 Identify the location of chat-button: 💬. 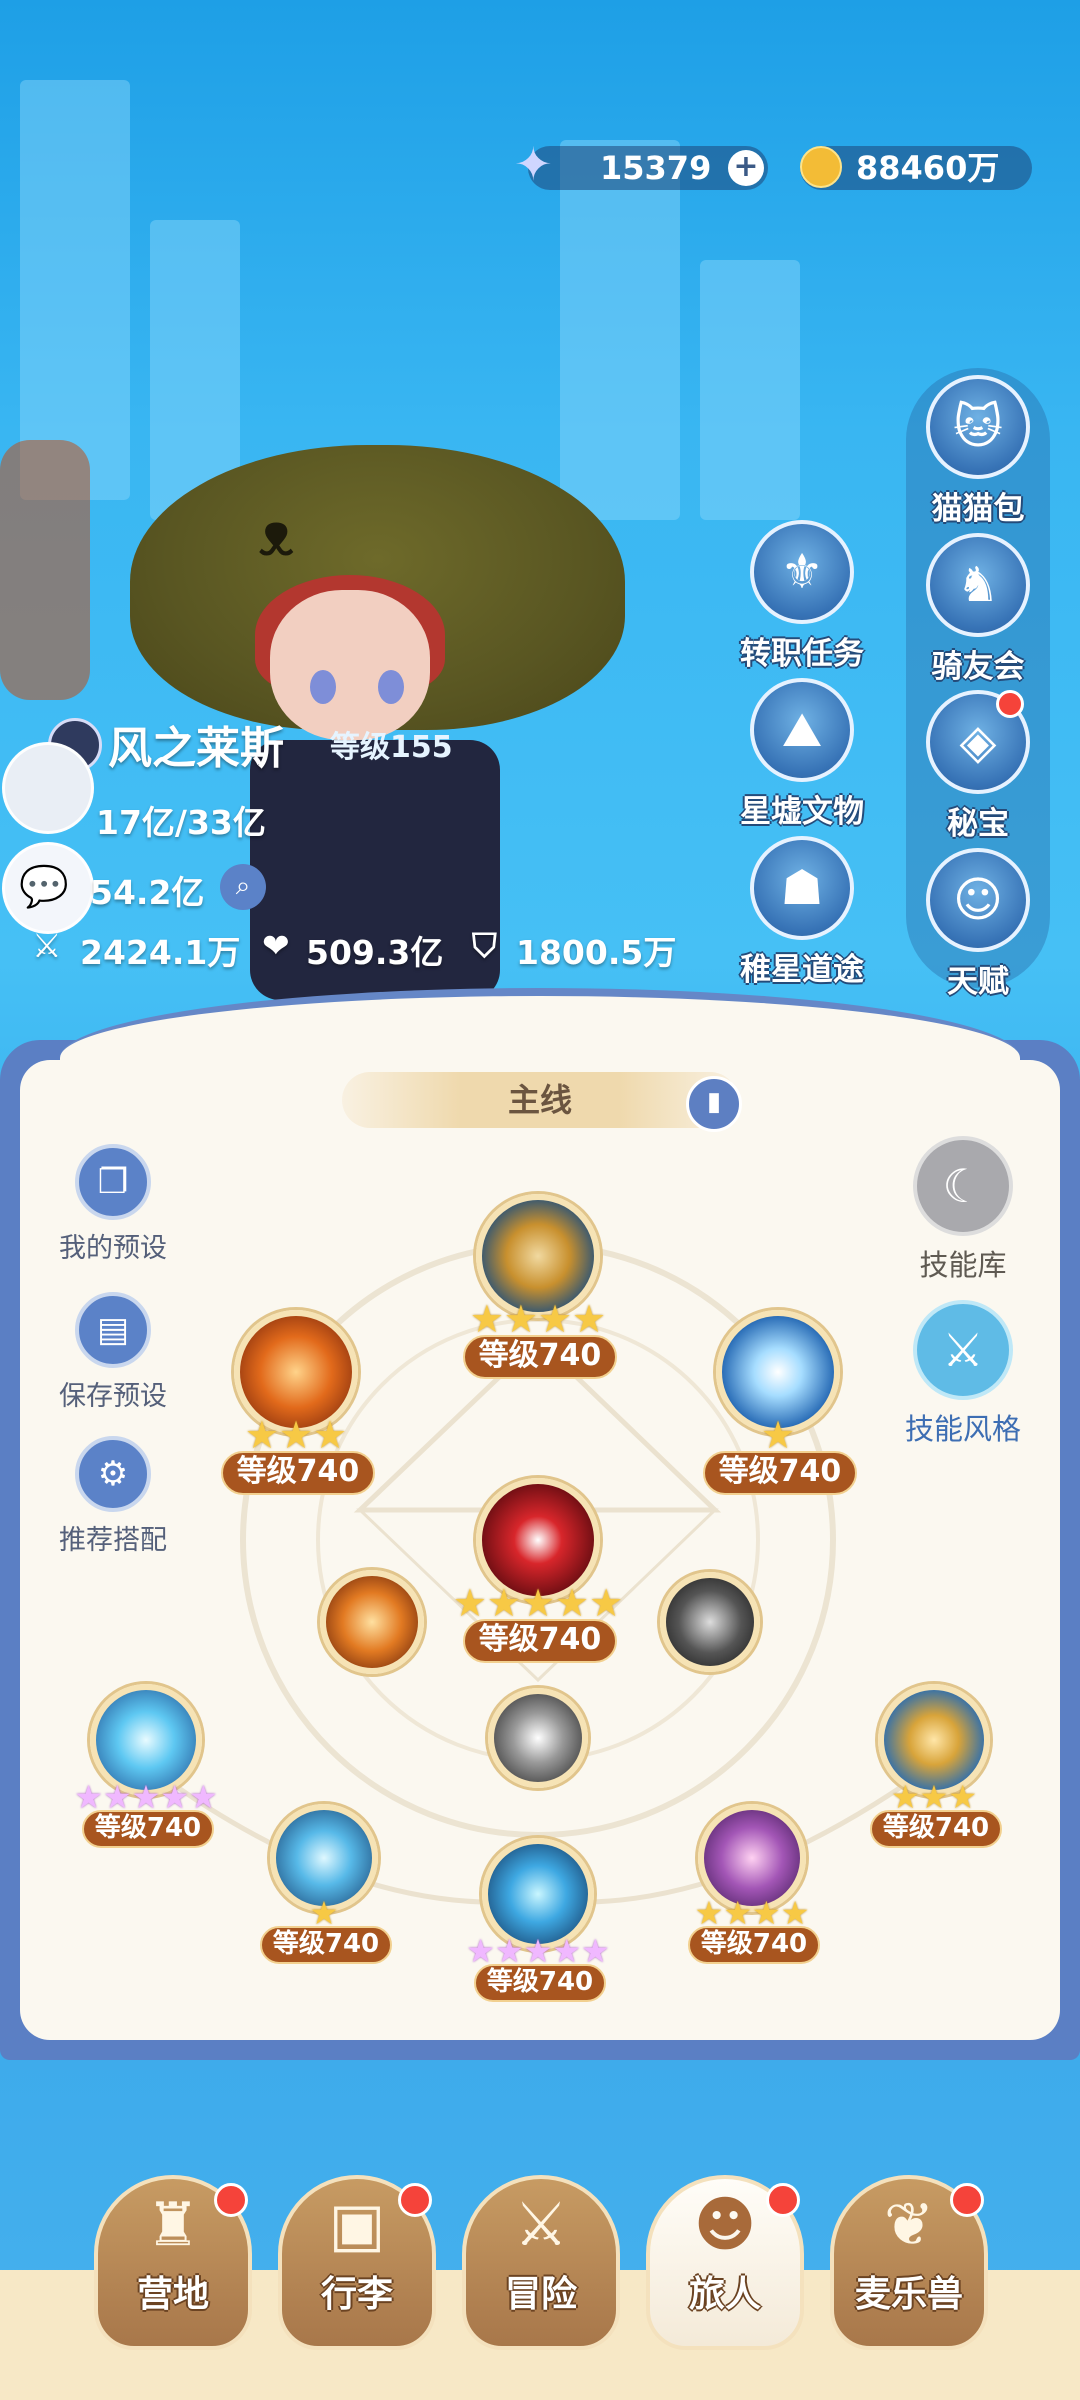
(48, 888).